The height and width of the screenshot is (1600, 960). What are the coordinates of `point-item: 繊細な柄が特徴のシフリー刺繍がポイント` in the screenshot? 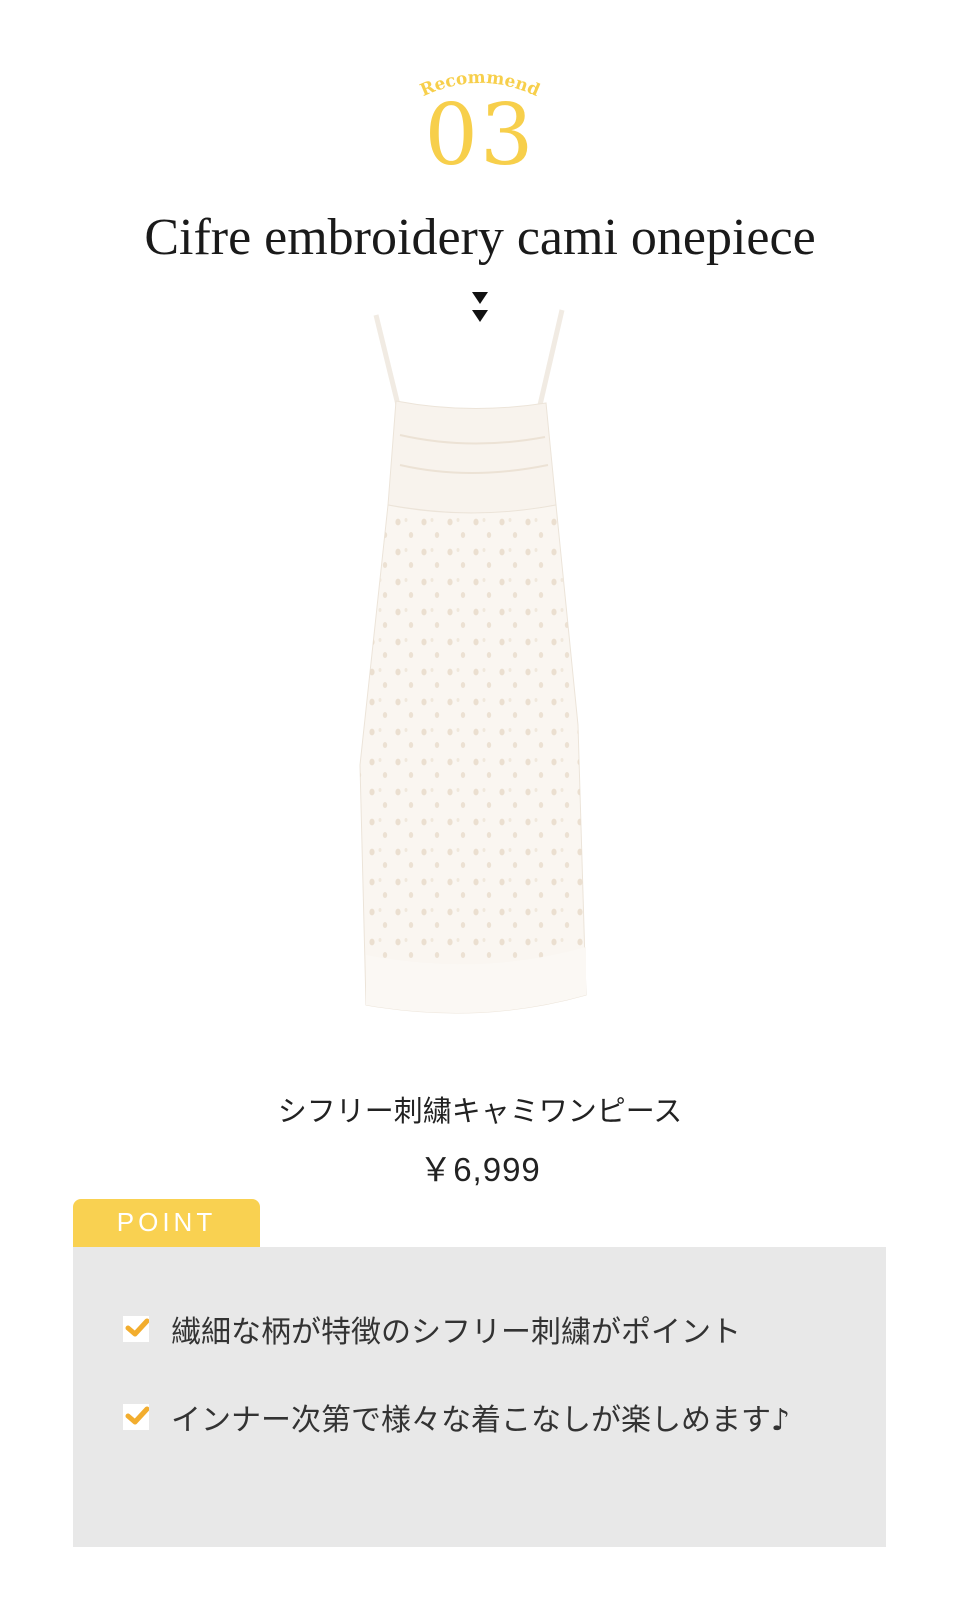 It's located at (432, 1329).